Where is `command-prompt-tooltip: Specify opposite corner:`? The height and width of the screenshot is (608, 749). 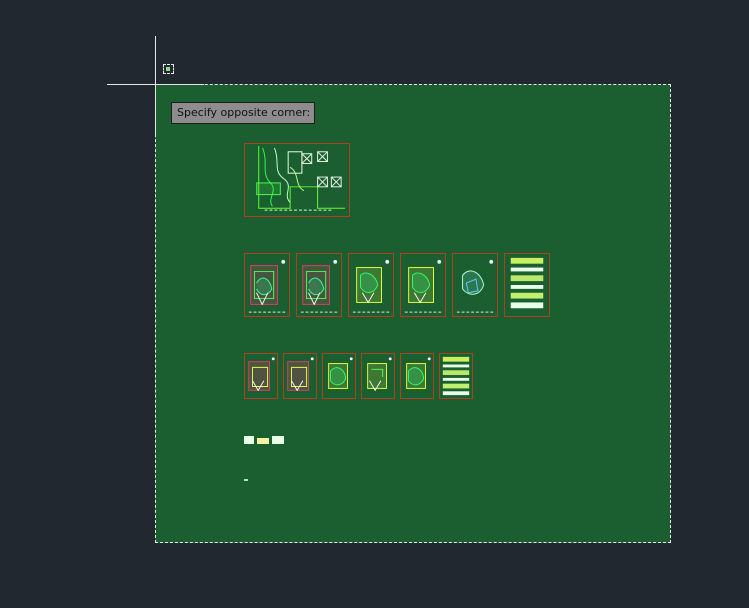
command-prompt-tooltip: Specify opposite corner: is located at coordinates (243, 113).